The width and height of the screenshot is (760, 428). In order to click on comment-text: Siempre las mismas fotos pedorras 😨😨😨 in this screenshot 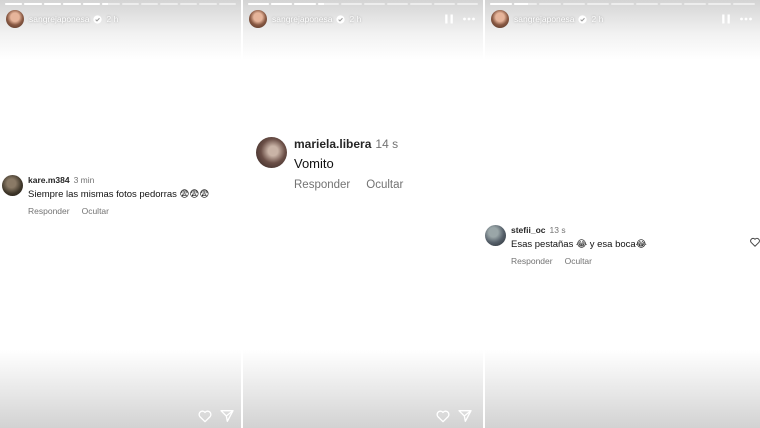, I will do `click(118, 194)`.